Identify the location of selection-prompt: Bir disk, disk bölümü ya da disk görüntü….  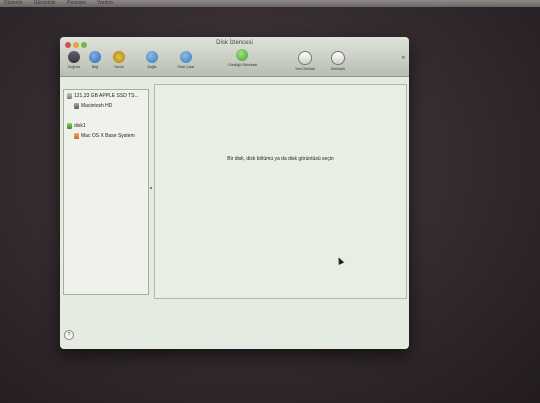
(280, 159).